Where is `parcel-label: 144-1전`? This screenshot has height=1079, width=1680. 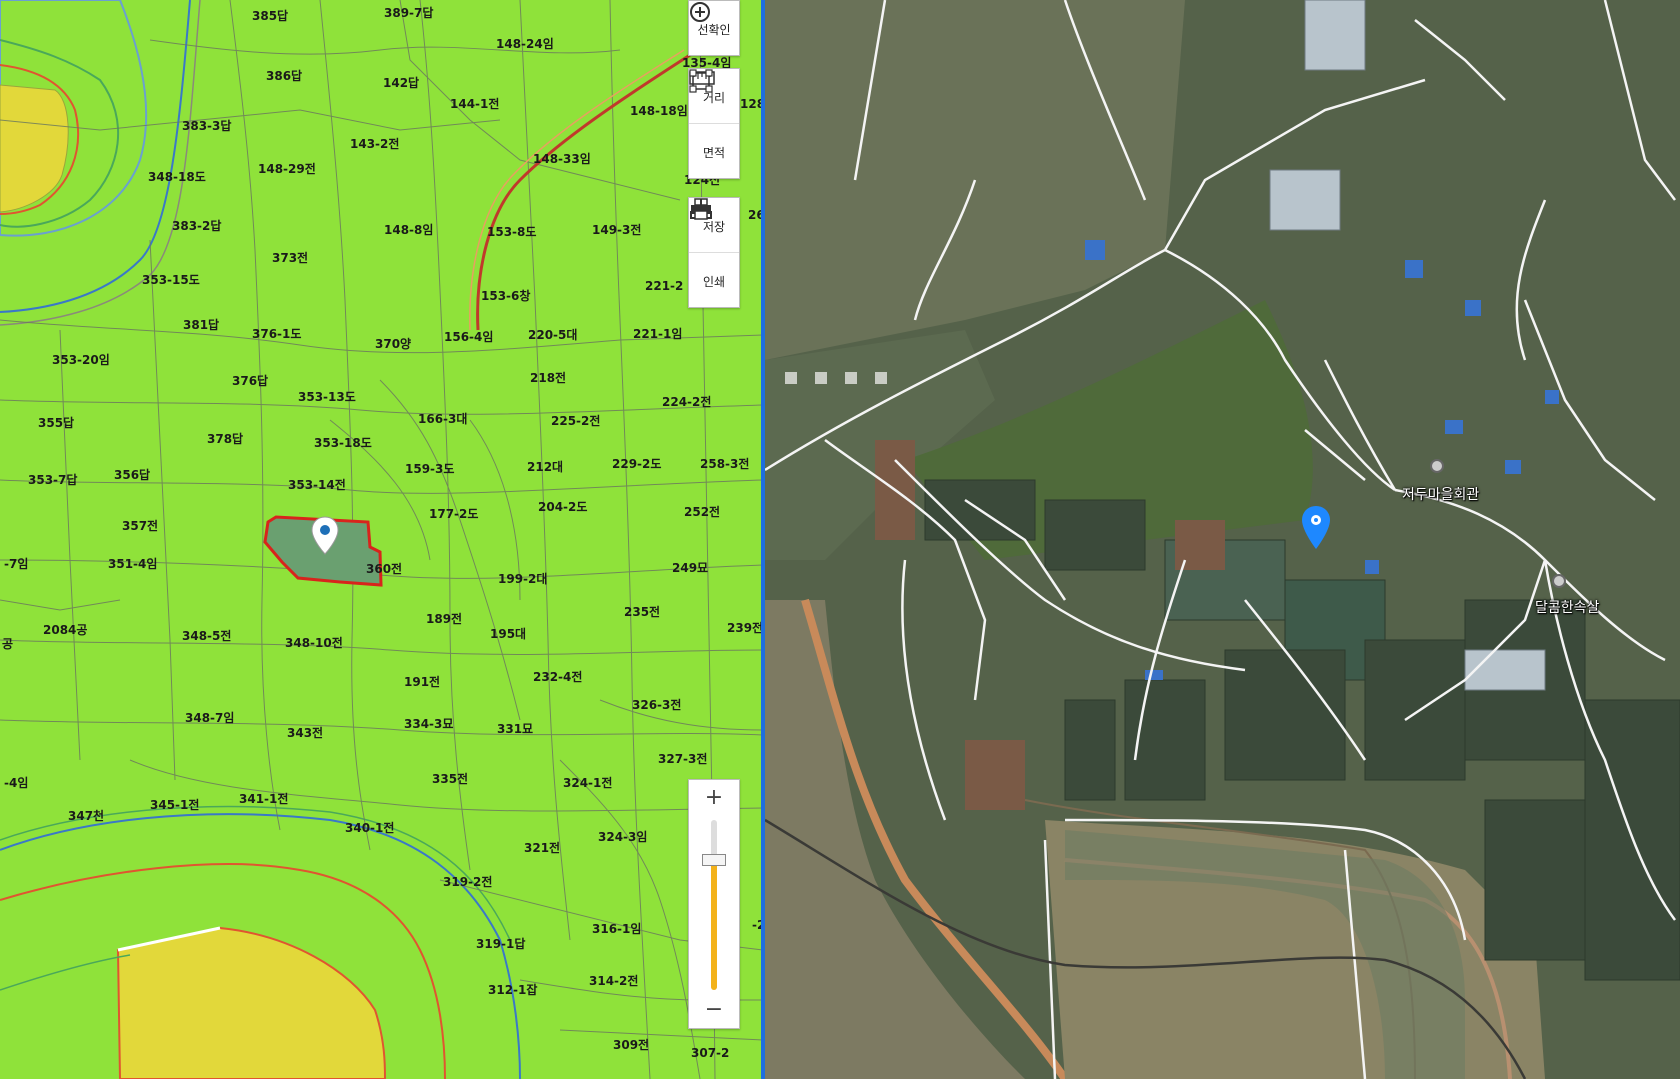 parcel-label: 144-1전 is located at coordinates (475, 104).